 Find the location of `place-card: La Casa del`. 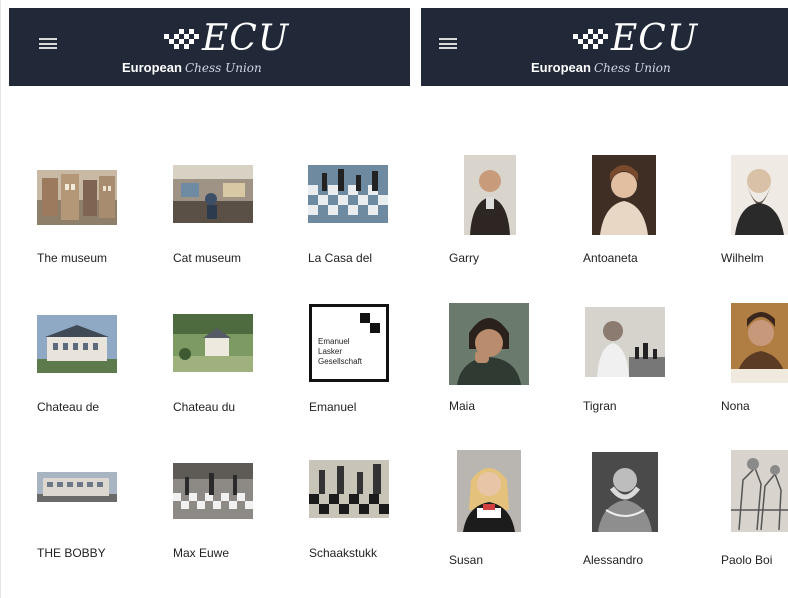

place-card: La Casa del is located at coordinates (358, 230).